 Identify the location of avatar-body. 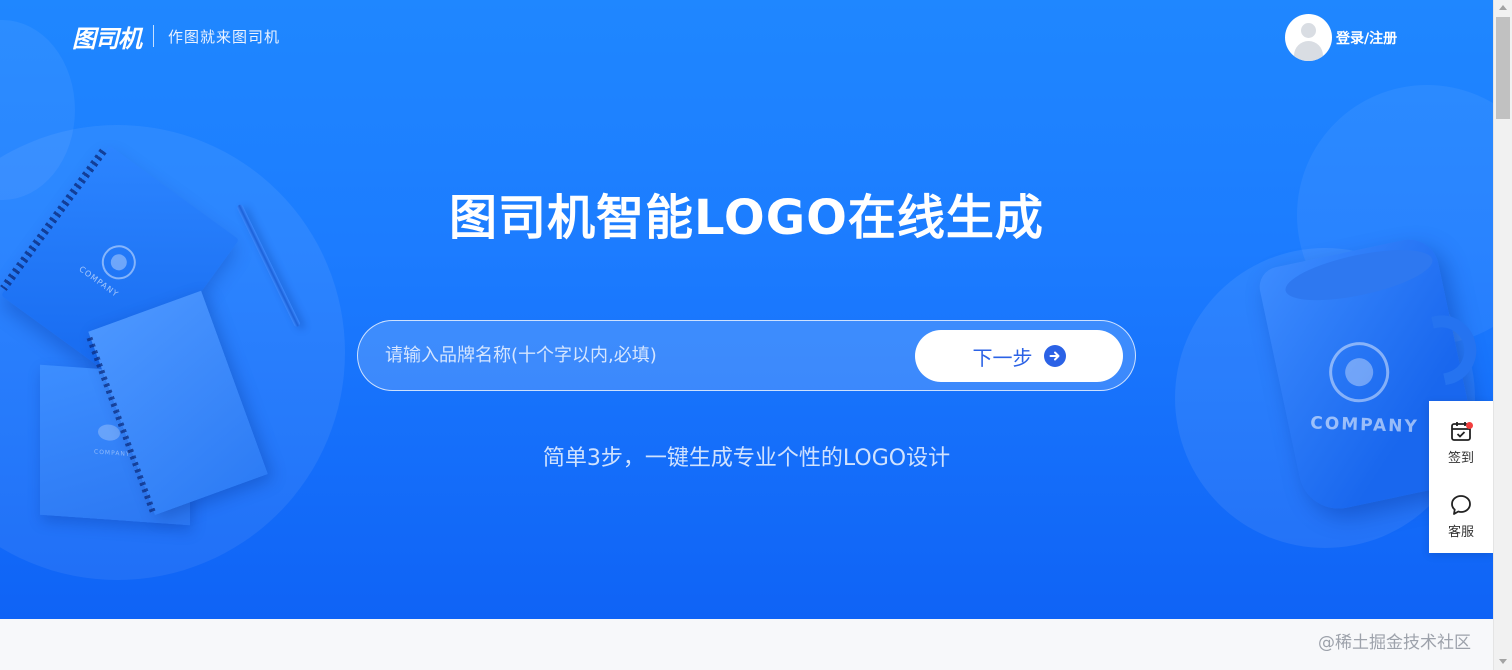
(1308, 51).